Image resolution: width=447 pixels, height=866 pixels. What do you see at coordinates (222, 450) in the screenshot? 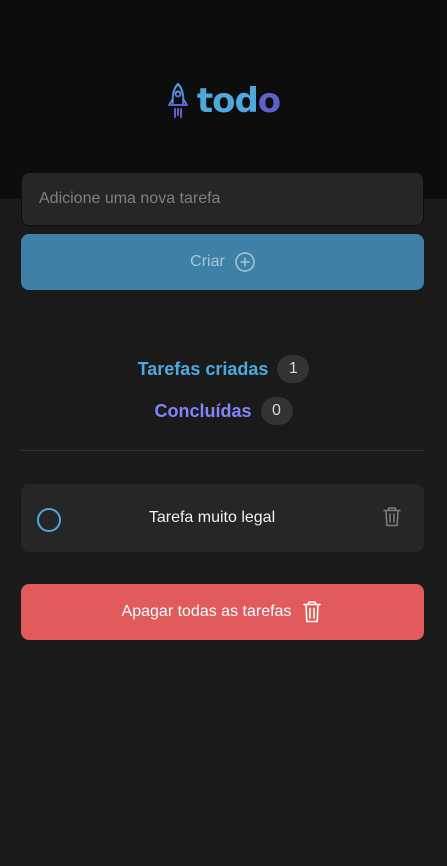
I see `divider` at bounding box center [222, 450].